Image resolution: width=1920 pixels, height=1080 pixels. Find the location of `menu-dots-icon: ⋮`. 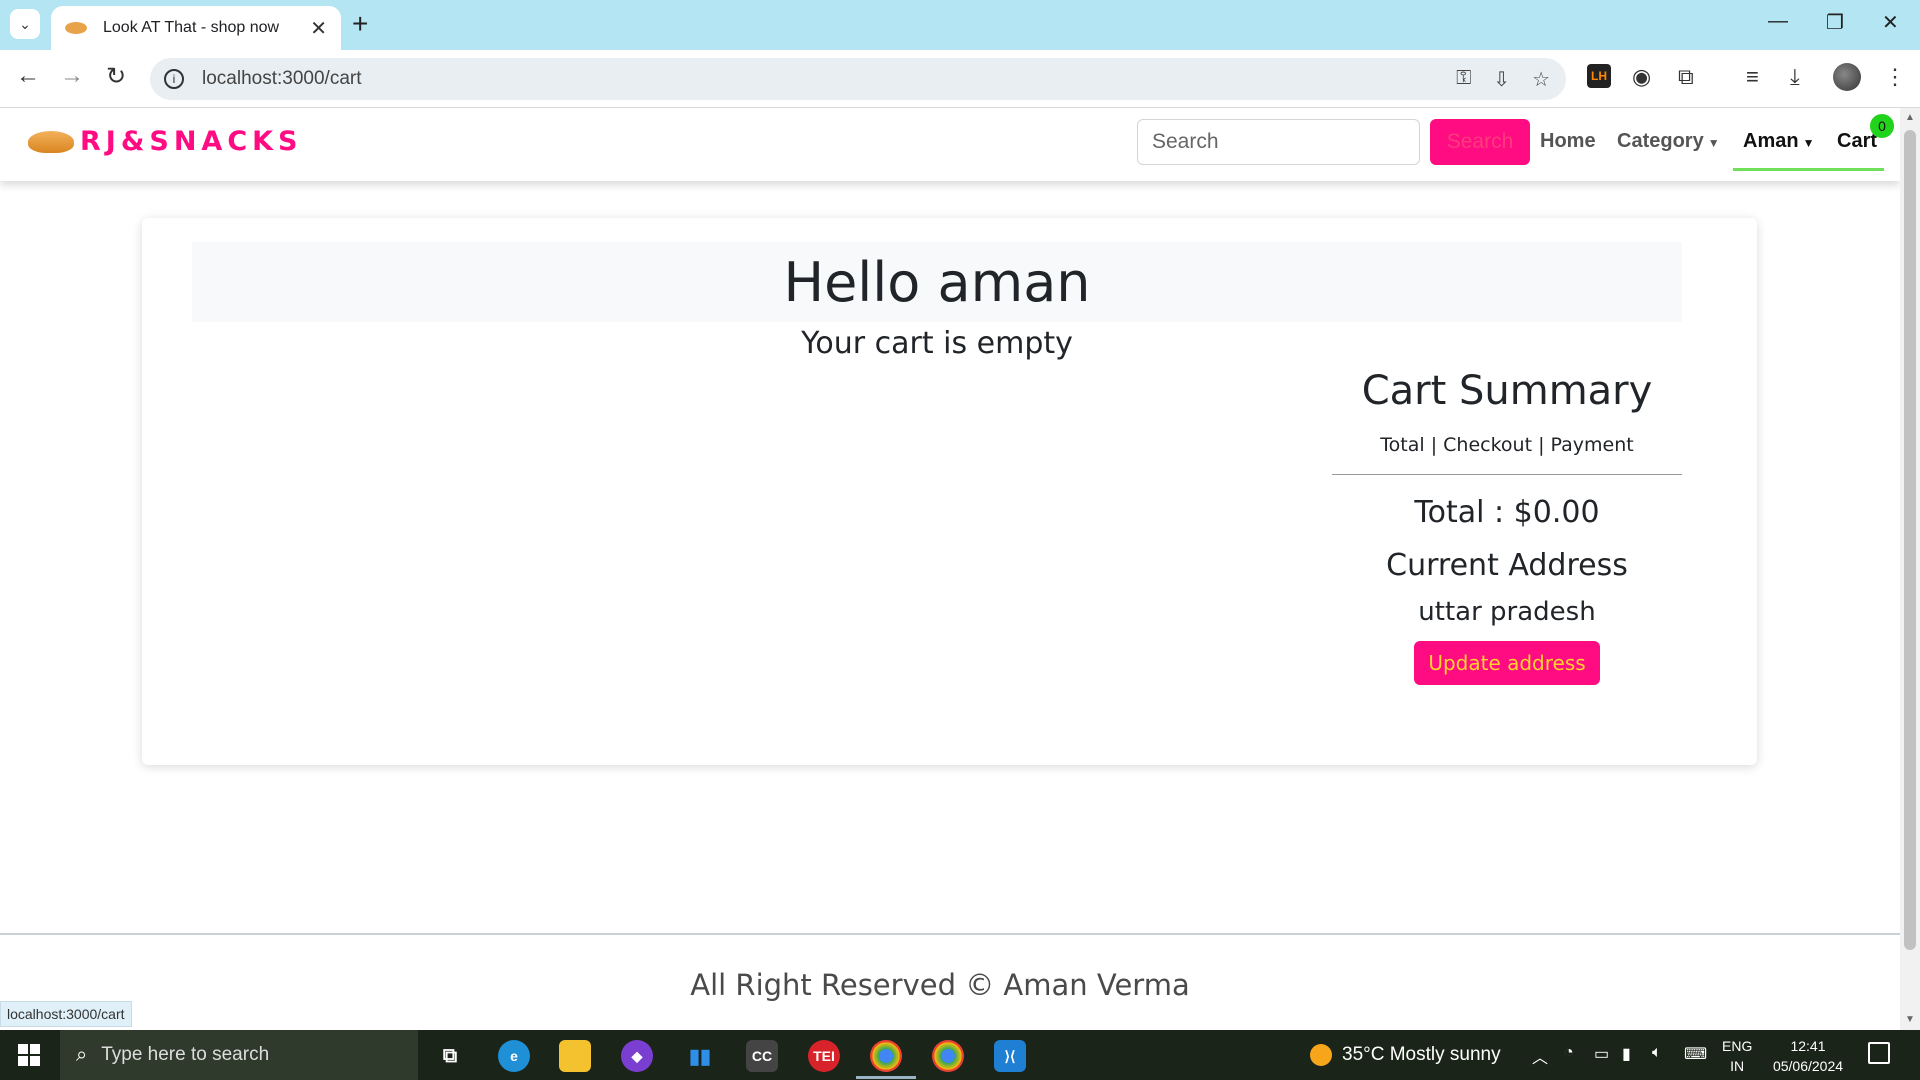

menu-dots-icon: ⋮ is located at coordinates (1895, 77).